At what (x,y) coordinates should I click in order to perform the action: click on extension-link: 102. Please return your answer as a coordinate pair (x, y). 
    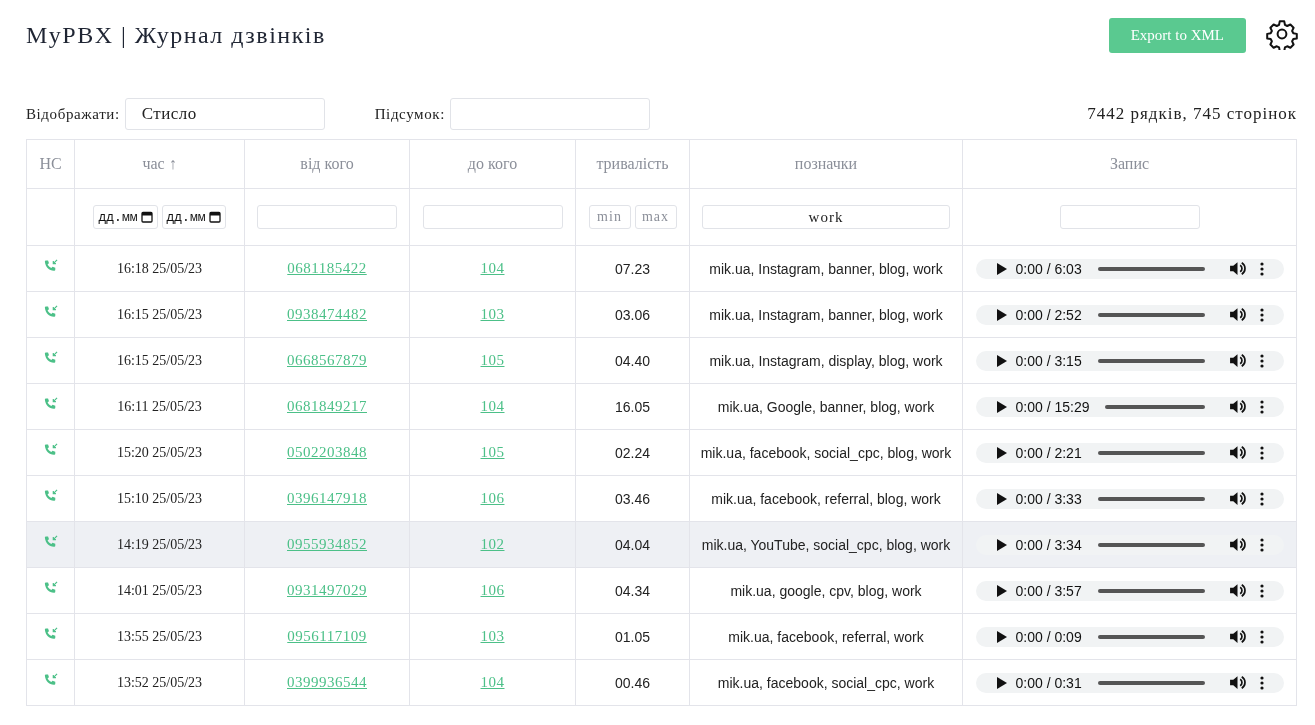
    Looking at the image, I should click on (492, 544).